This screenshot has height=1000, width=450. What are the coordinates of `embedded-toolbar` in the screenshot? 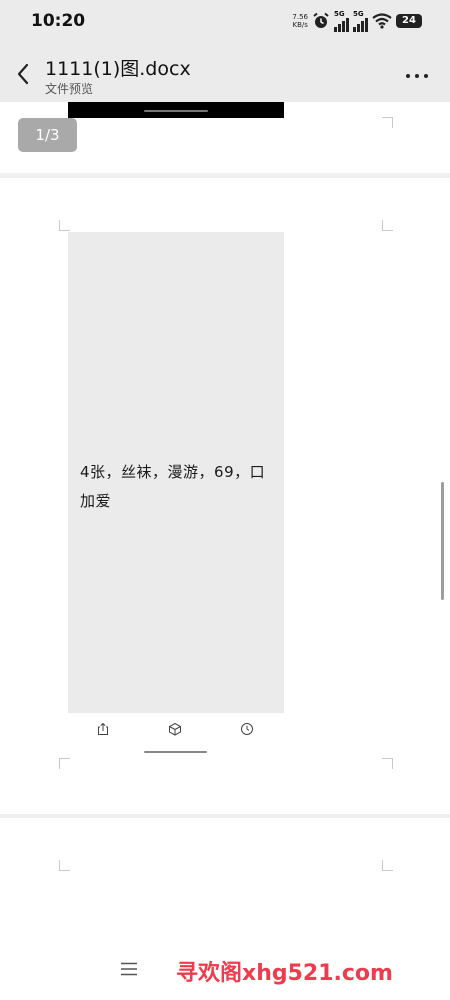 It's located at (176, 729).